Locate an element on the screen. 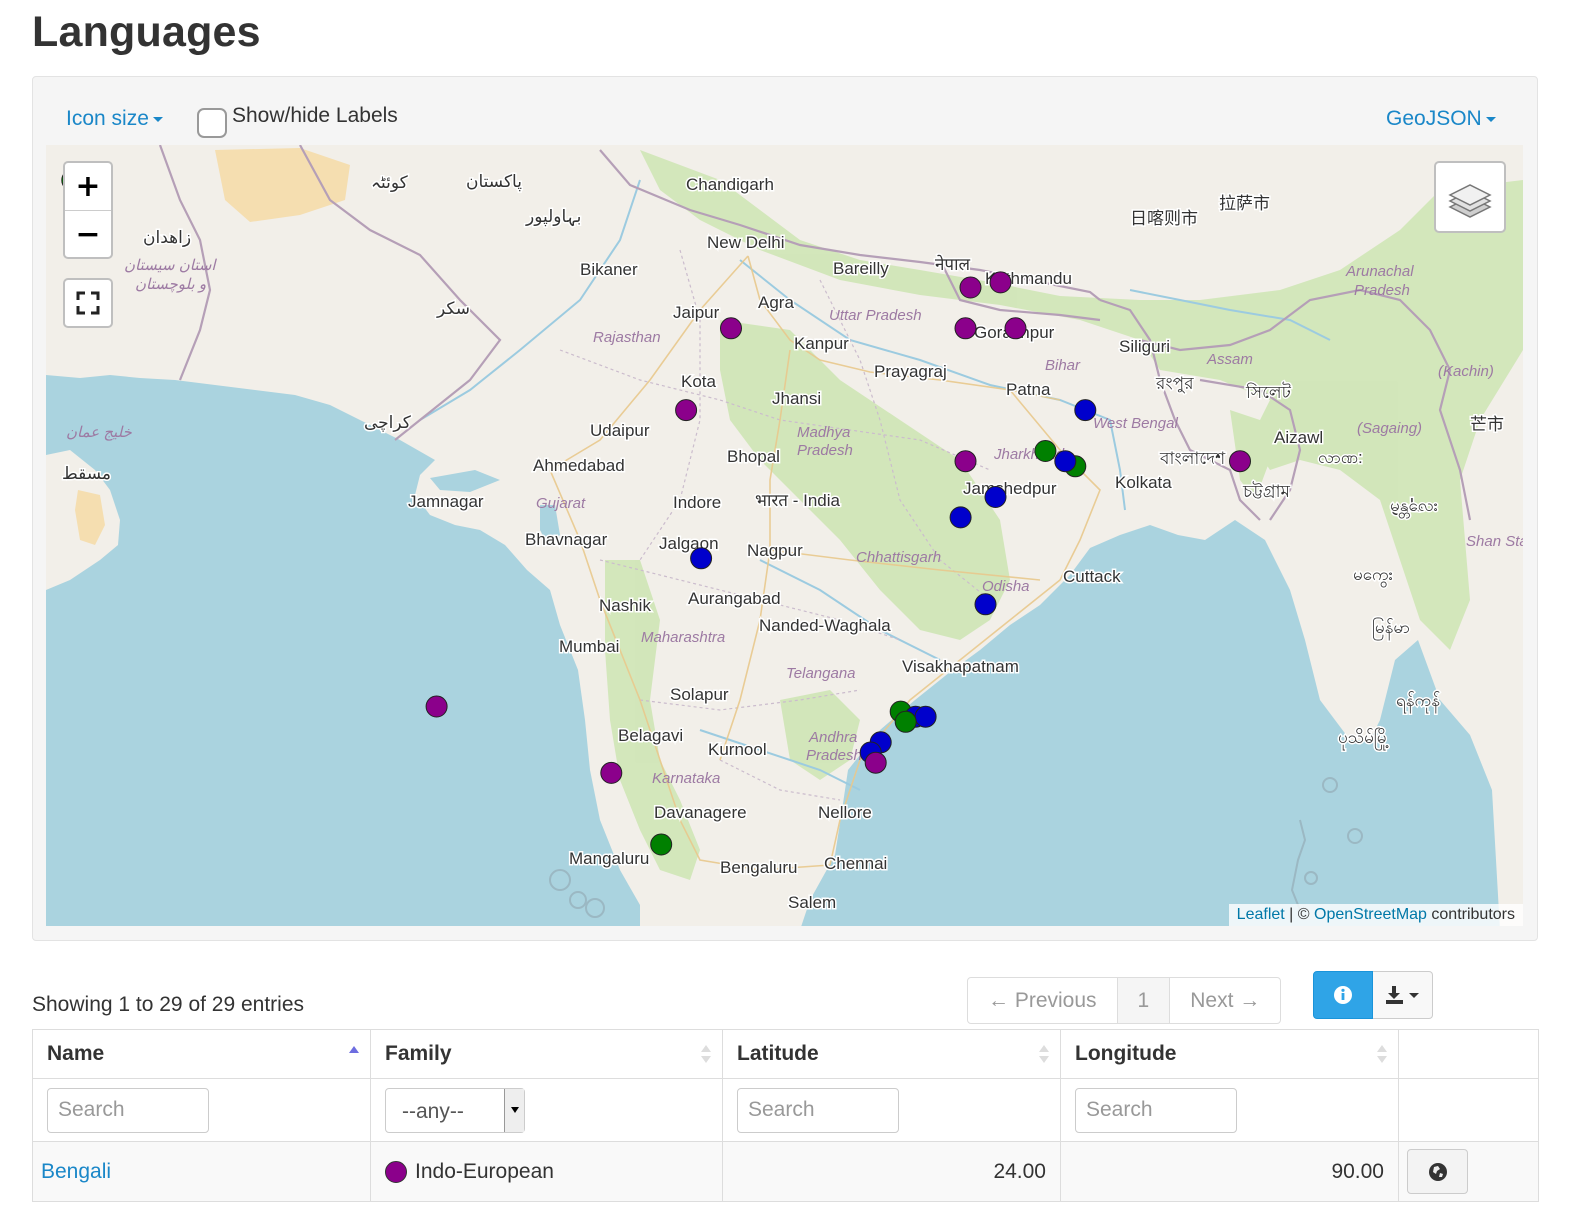 The height and width of the screenshot is (1223, 1585). family-label: Indo-European is located at coordinates (484, 1171).